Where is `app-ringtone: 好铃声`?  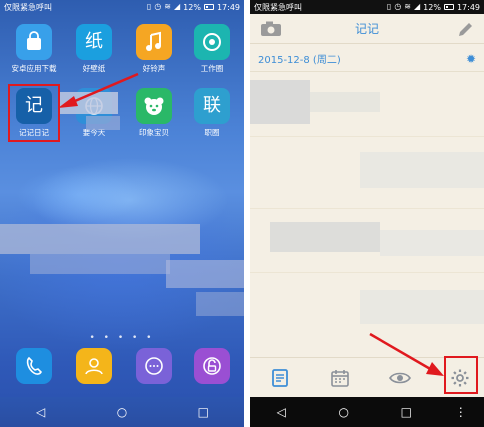
app-ringtone: 好铃声 is located at coordinates (154, 49).